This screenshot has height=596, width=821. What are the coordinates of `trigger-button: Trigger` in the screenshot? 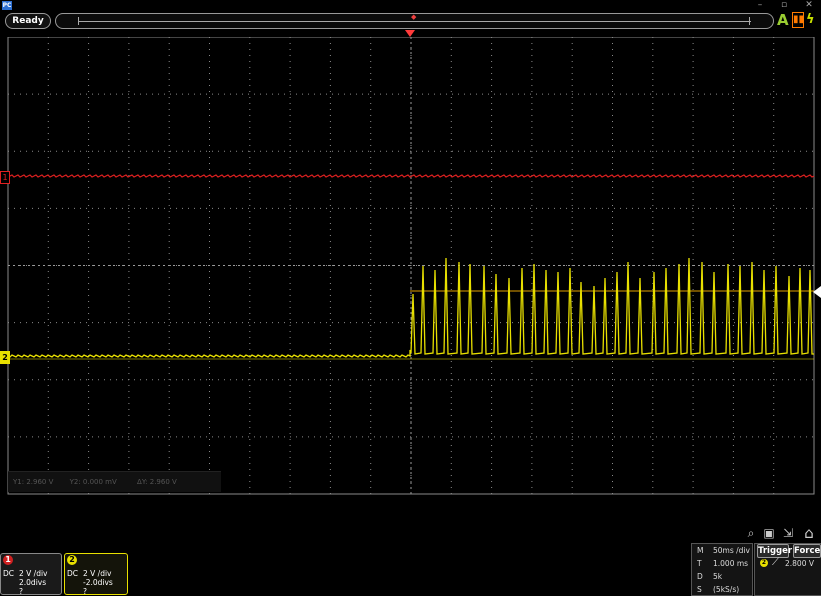 It's located at (774, 551).